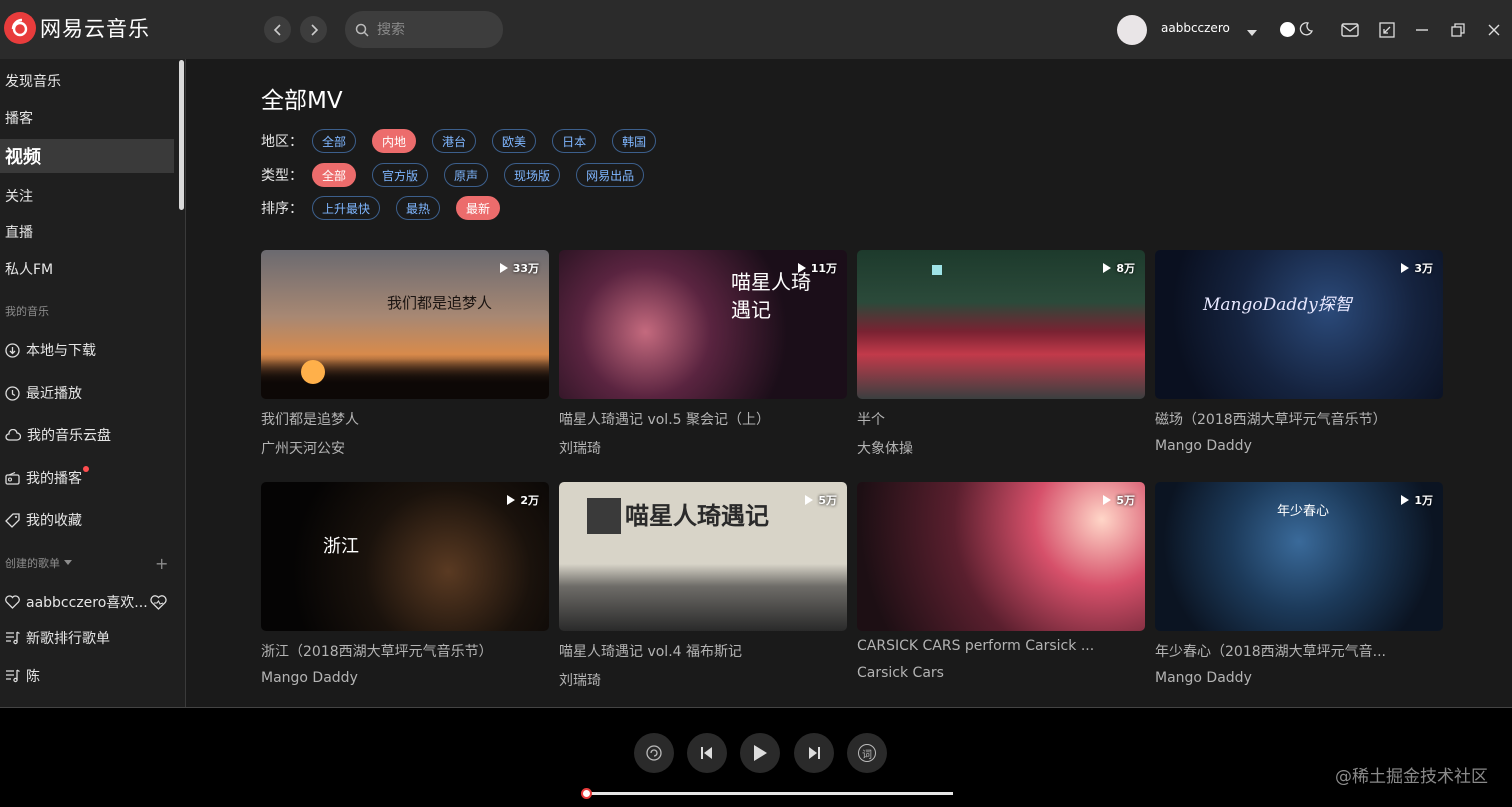 The image size is (1512, 807). Describe the element at coordinates (54, 479) in the screenshot. I see `sidebar-item-label-text: 我的播客` at that location.